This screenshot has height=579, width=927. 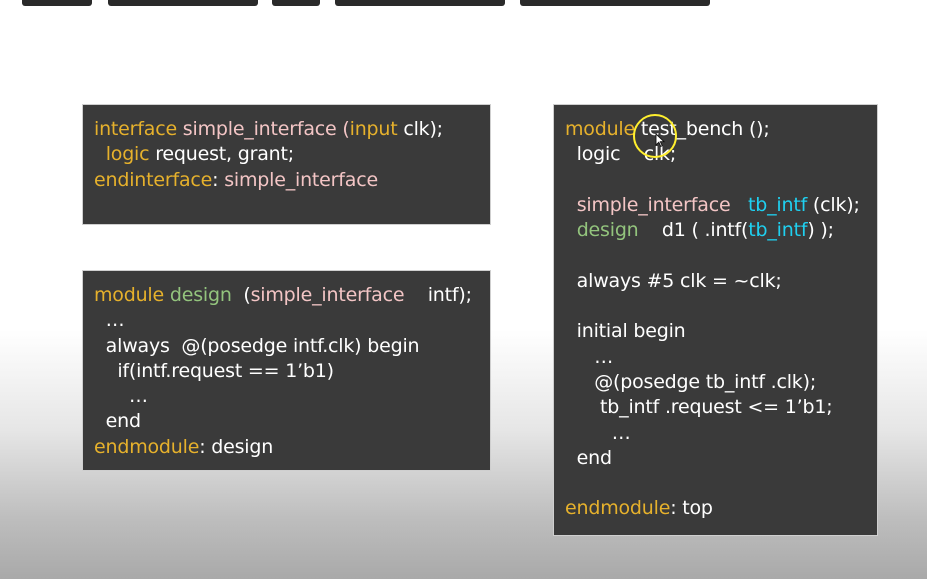 What do you see at coordinates (127, 154) in the screenshot?
I see `code-token: logic` at bounding box center [127, 154].